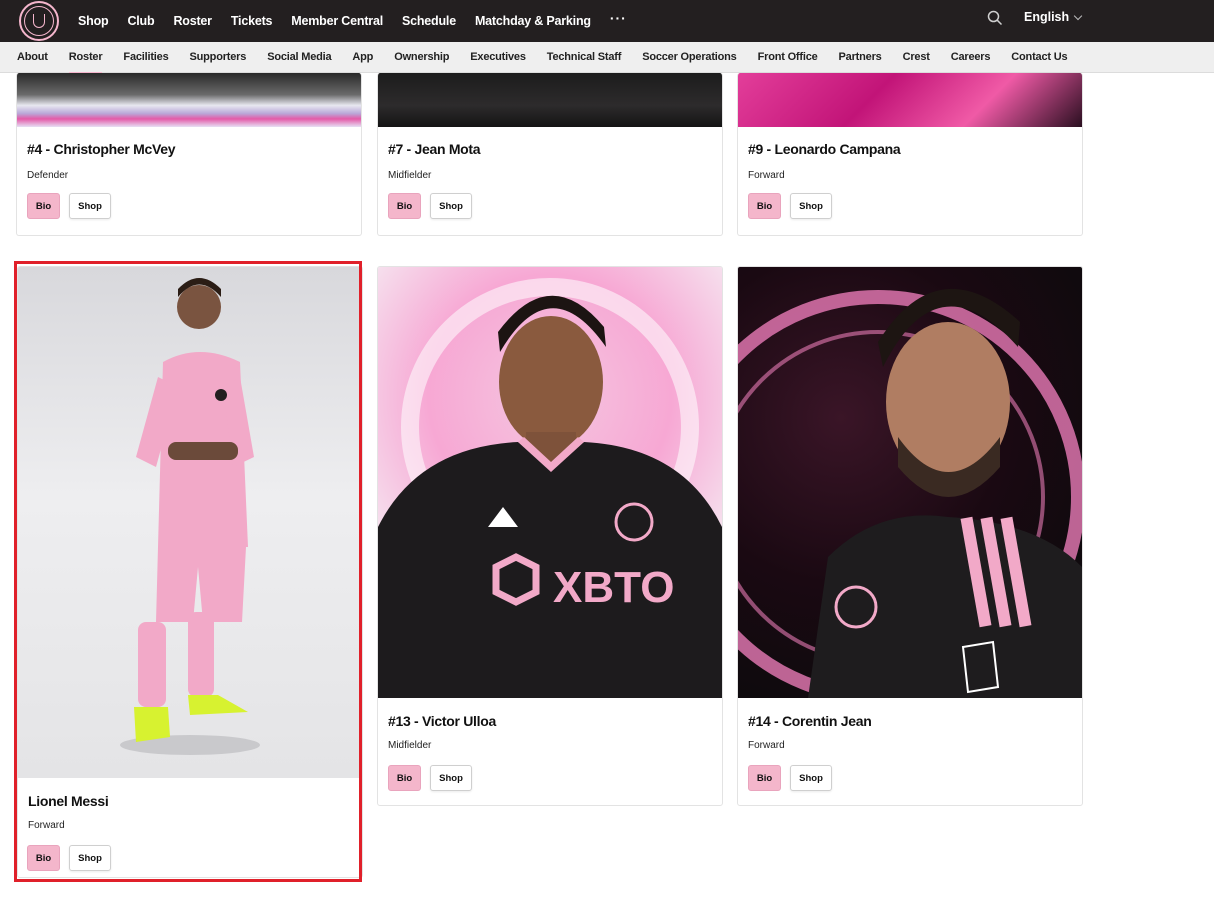  Describe the element at coordinates (584, 57) in the screenshot. I see `subnav-technical-staff: Technical Staff` at that location.